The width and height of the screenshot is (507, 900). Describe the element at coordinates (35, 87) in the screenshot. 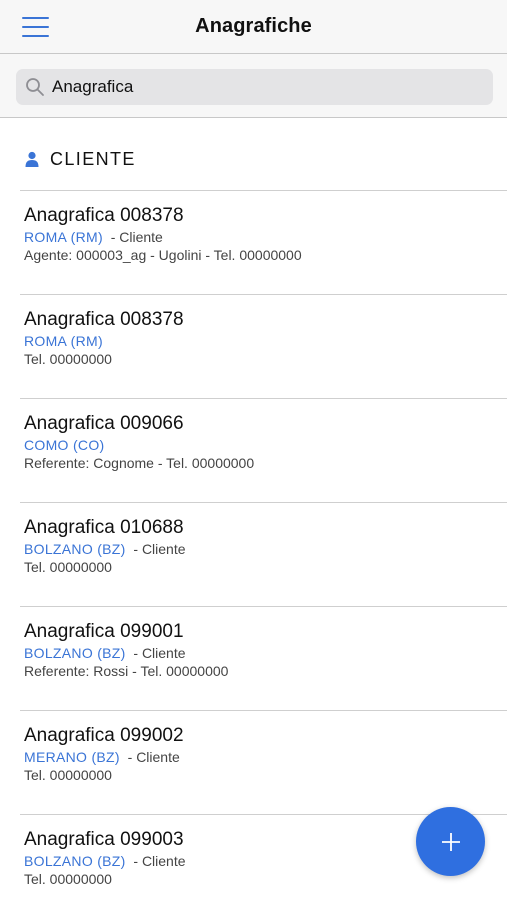

I see `search-icon` at that location.